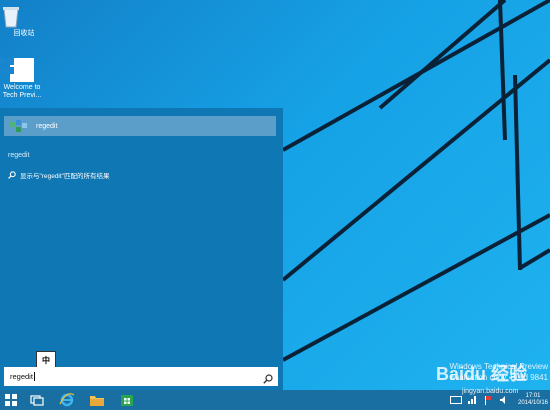  I want to click on file-explorer-button, so click(97, 400).